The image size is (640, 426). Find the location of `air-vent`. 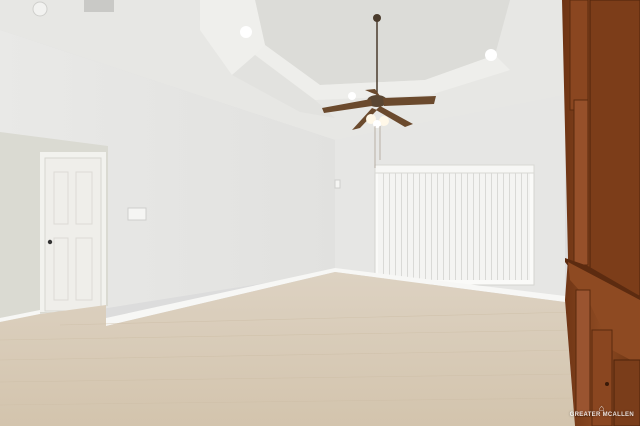

air-vent is located at coordinates (99, 6).